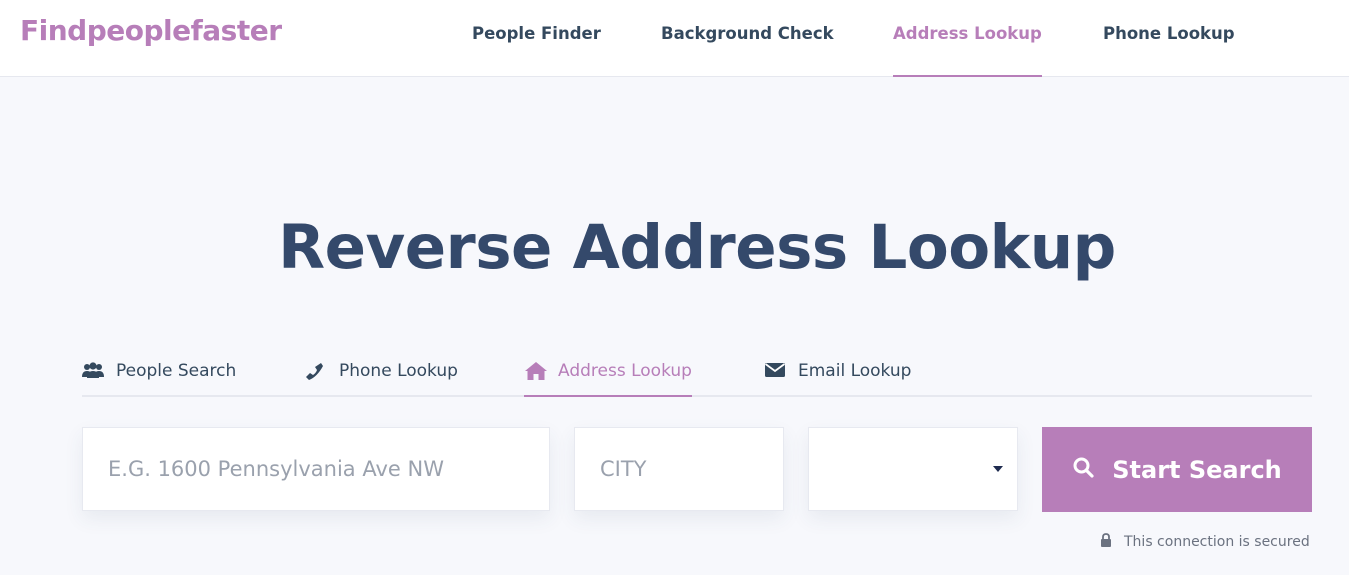 The height and width of the screenshot is (575, 1349). I want to click on lock-icon, so click(1106, 542).